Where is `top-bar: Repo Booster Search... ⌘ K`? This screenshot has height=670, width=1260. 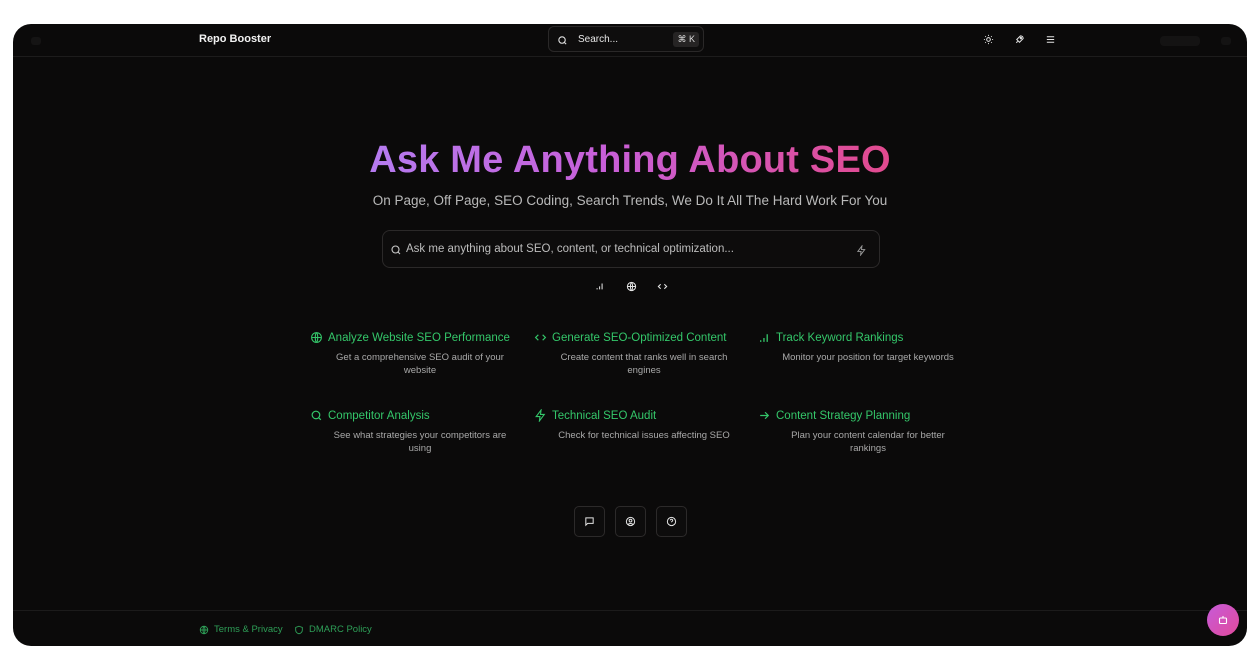 top-bar: Repo Booster Search... ⌘ K is located at coordinates (630, 40).